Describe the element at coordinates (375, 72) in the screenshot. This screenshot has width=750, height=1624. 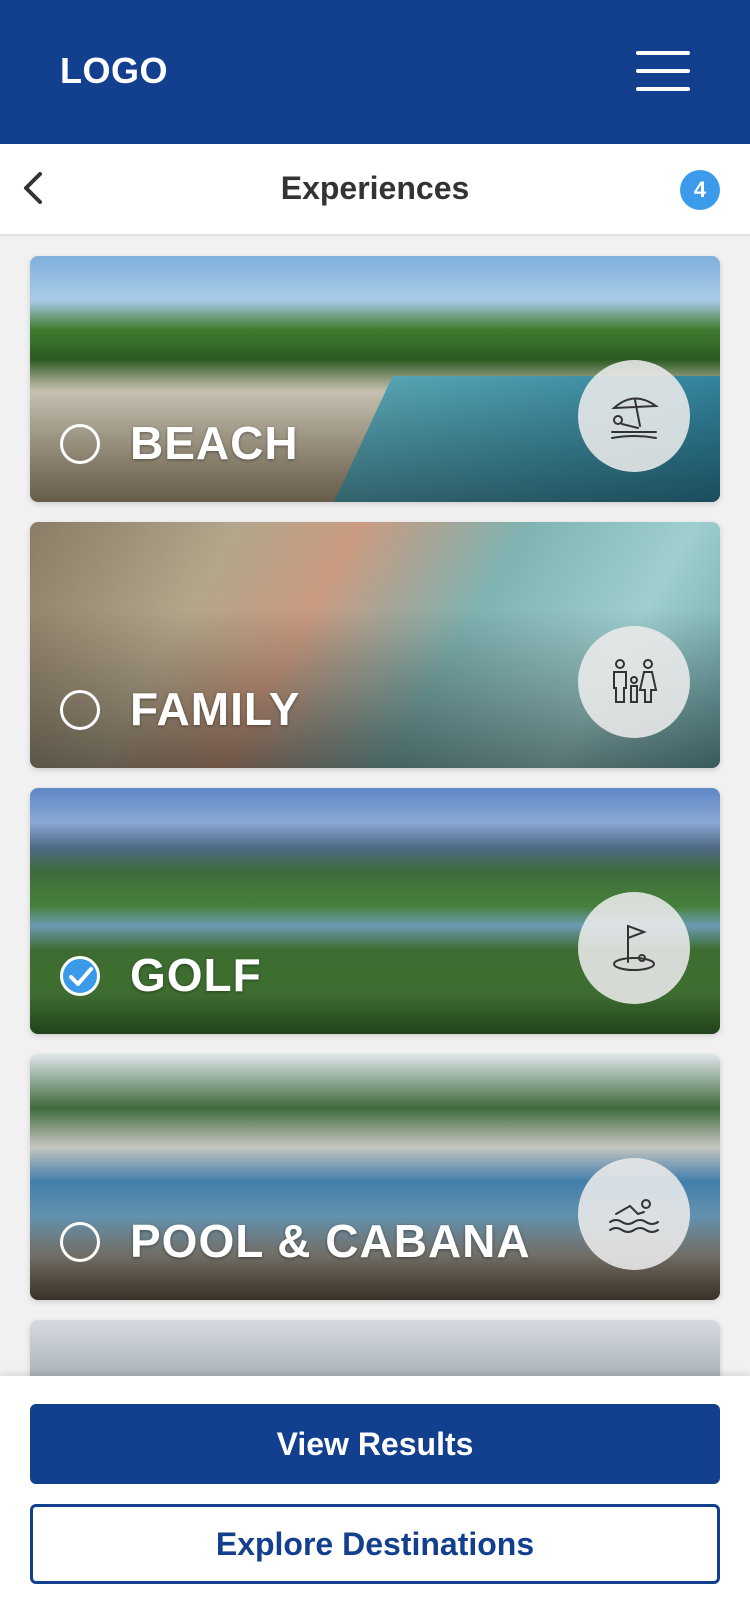
I see `top-app-bar: LOGO` at that location.